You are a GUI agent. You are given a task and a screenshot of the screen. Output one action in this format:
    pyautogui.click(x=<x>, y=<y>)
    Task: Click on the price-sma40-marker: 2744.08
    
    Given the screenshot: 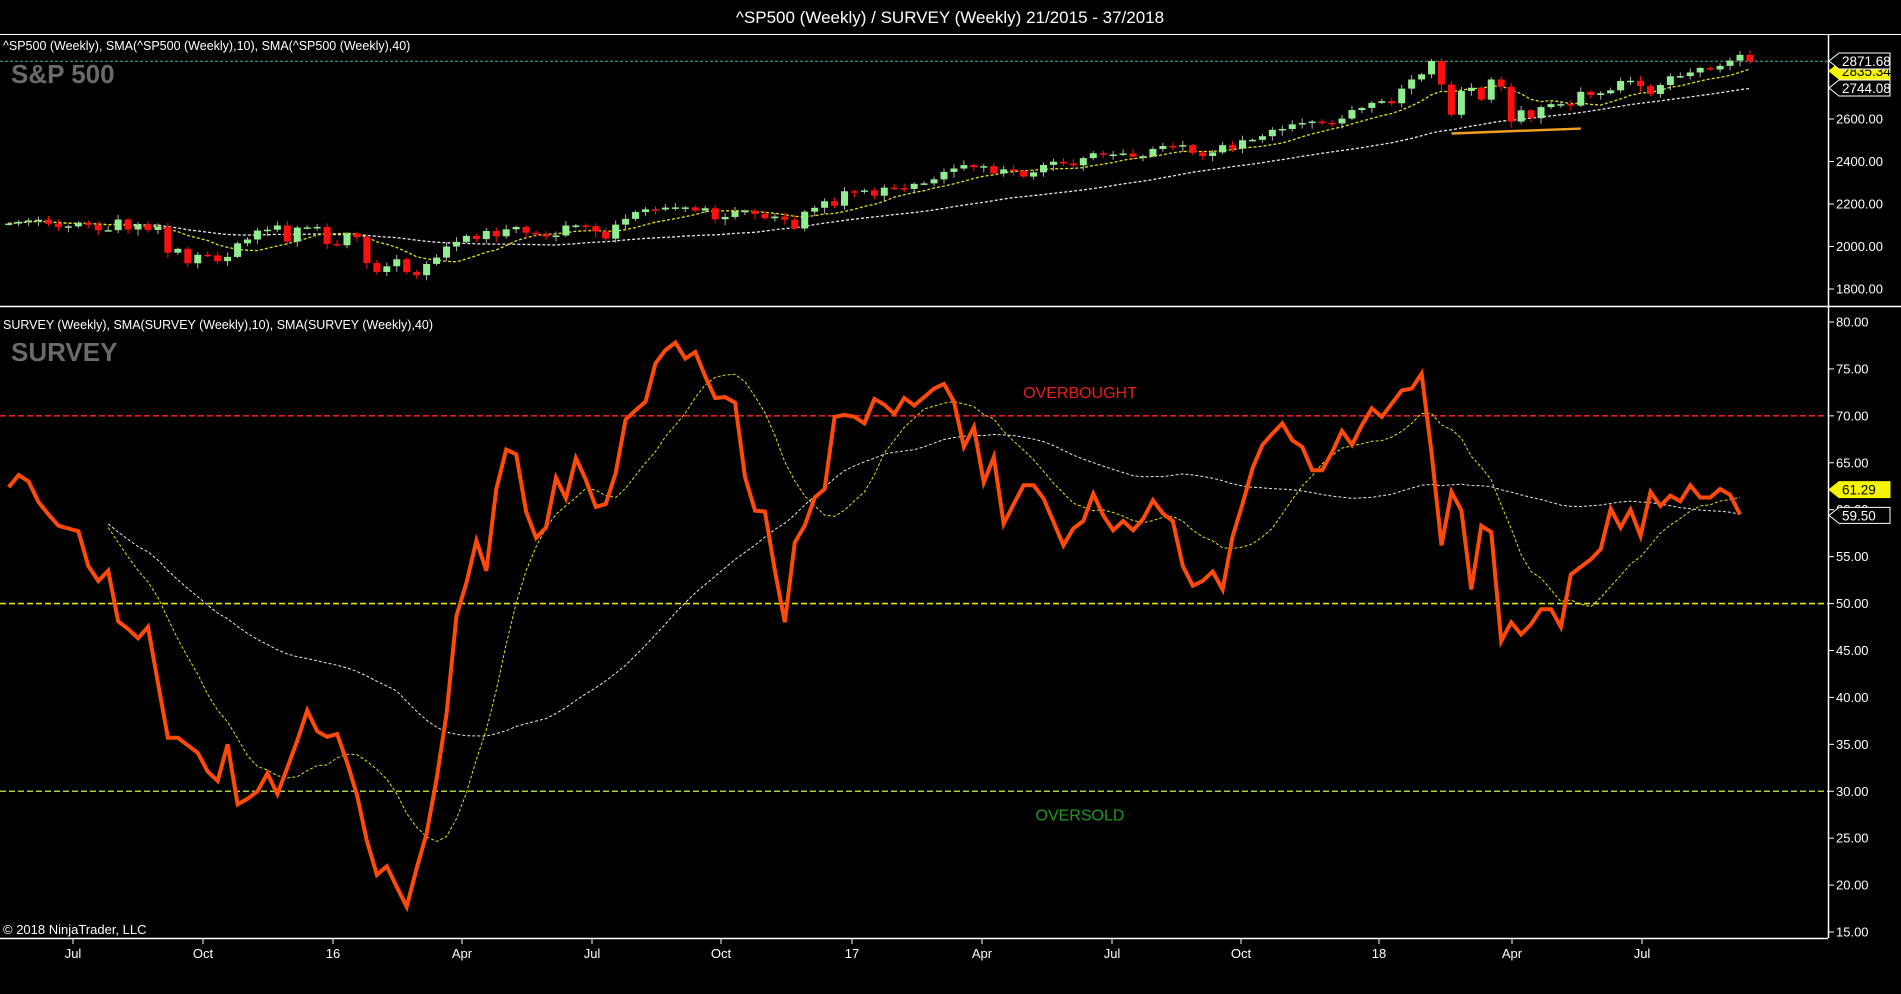 What is the action you would take?
    pyautogui.click(x=1859, y=88)
    